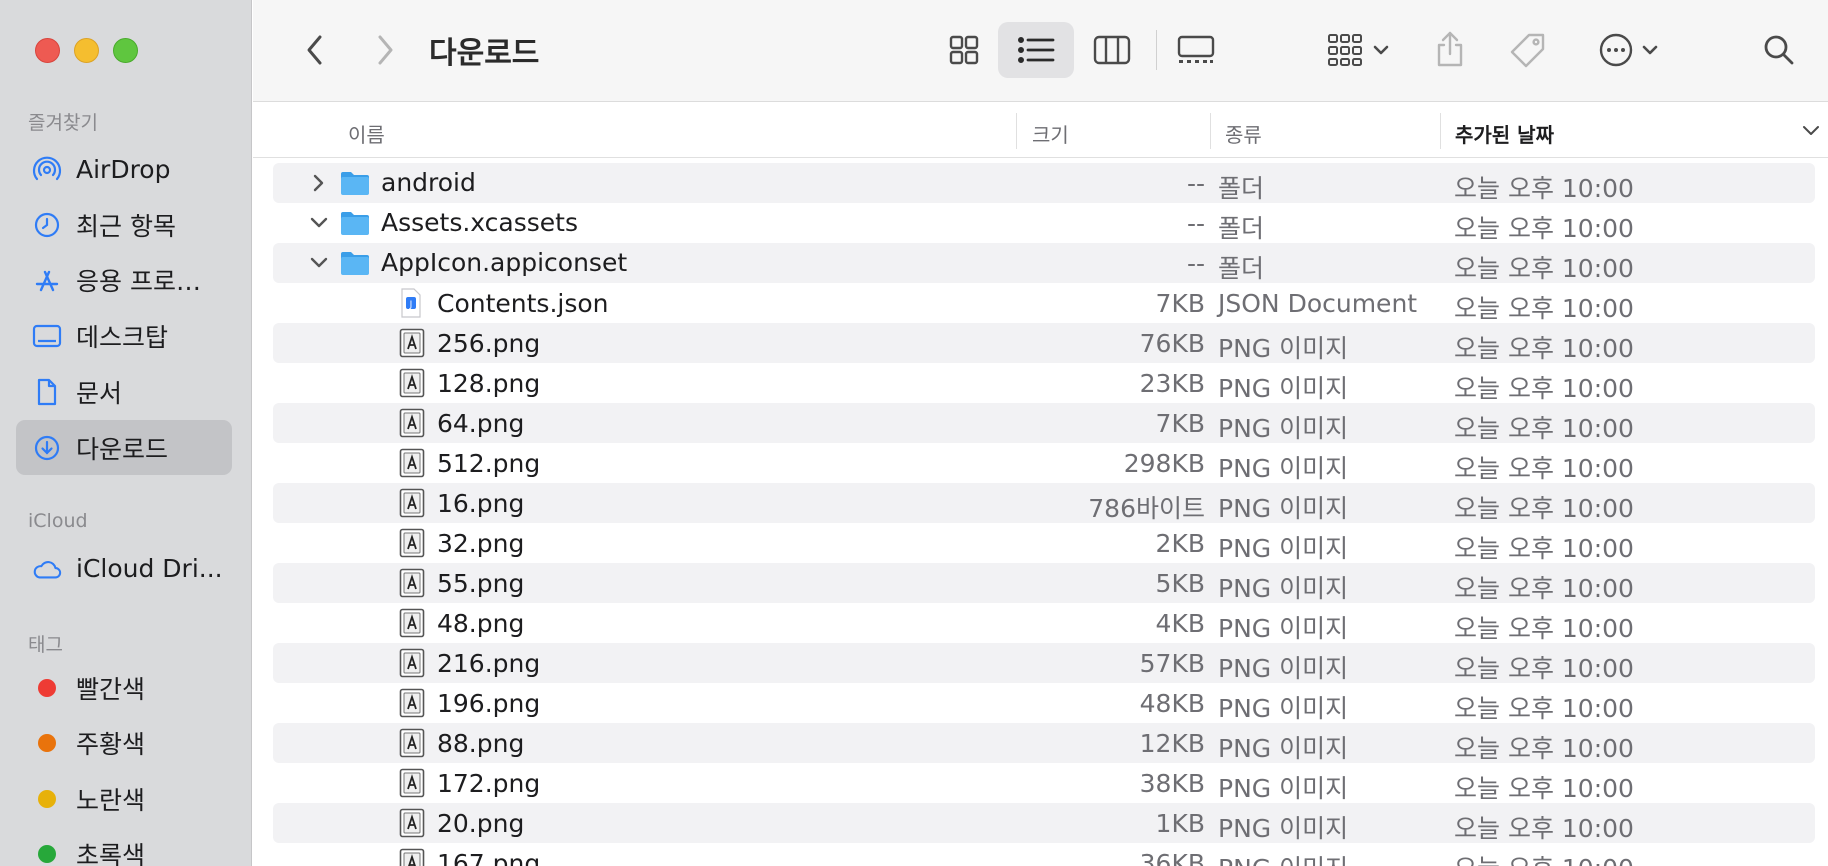 The width and height of the screenshot is (1828, 866). I want to click on sidebar-item-tag-green: 초록색, so click(124, 846).